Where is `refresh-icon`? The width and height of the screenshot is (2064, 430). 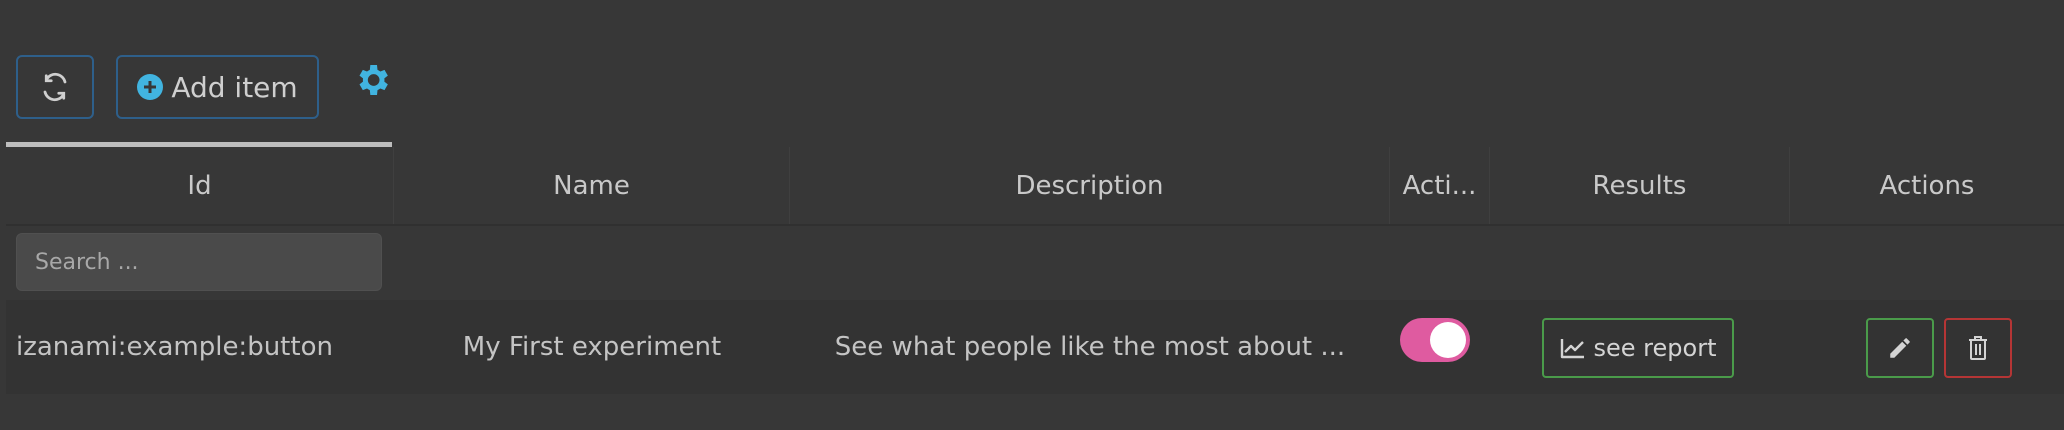 refresh-icon is located at coordinates (55, 87).